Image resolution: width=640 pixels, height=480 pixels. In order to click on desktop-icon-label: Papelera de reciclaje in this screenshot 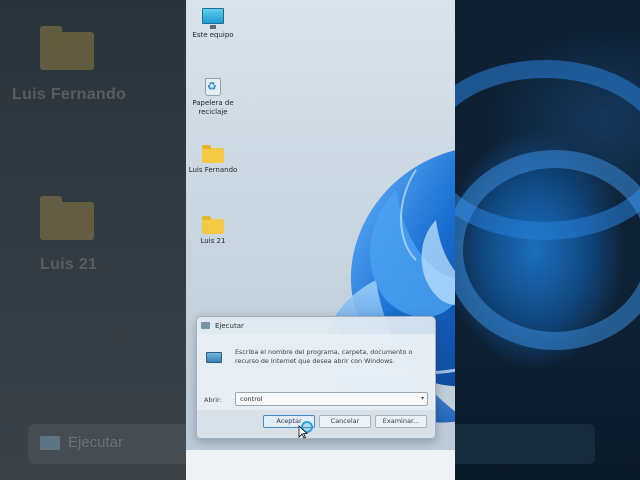, I will do `click(213, 107)`.